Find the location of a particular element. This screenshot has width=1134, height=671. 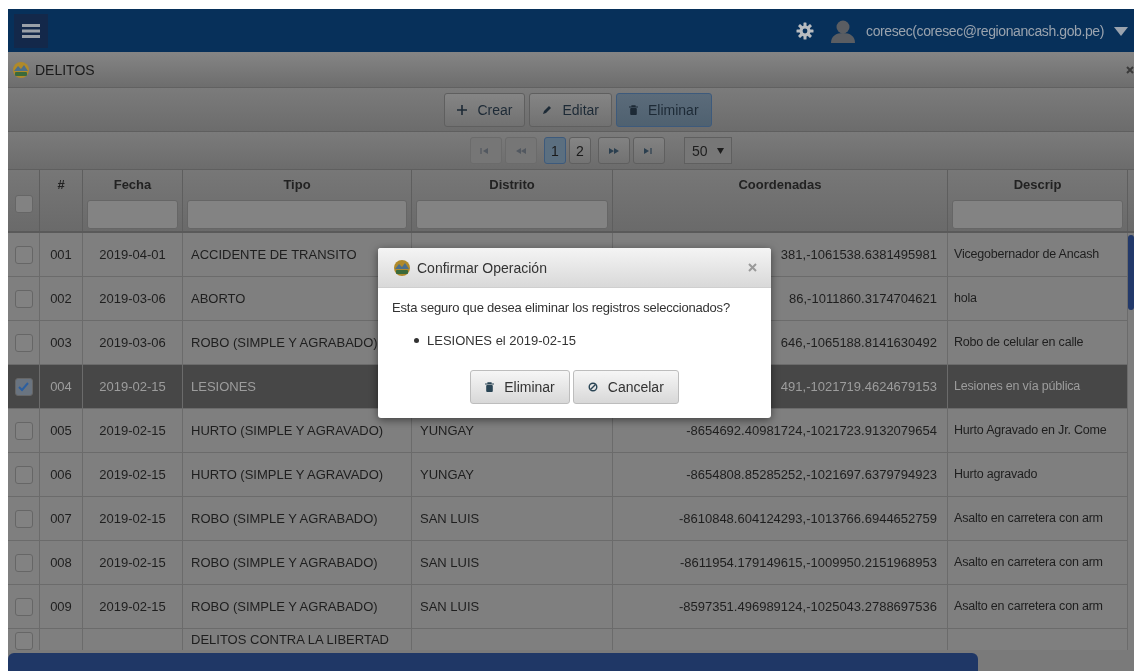

table-cell: 002 is located at coordinates (61, 298).